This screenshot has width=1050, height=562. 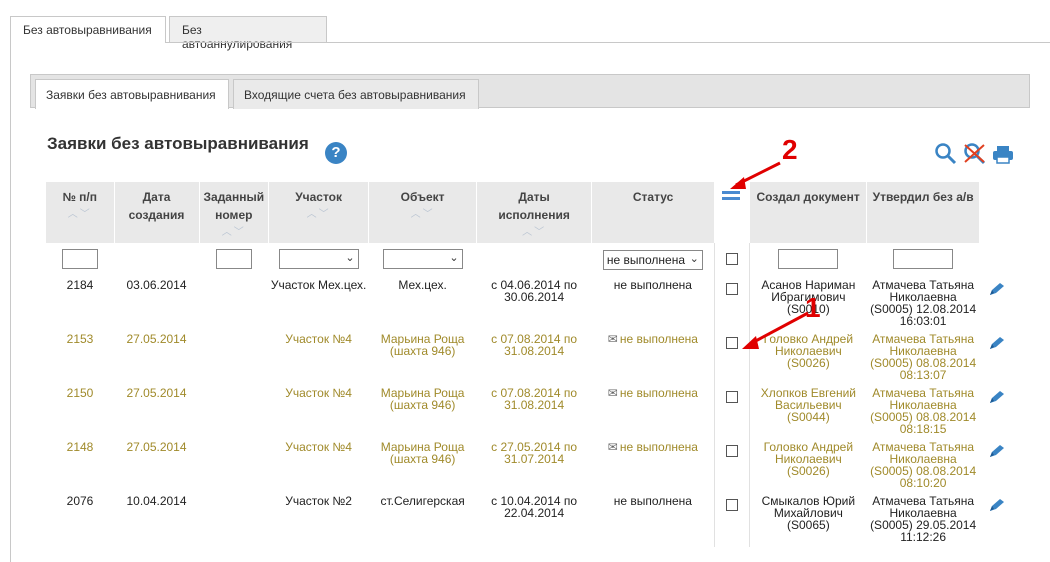 I want to click on annotation-label-2: 2, so click(x=790, y=149).